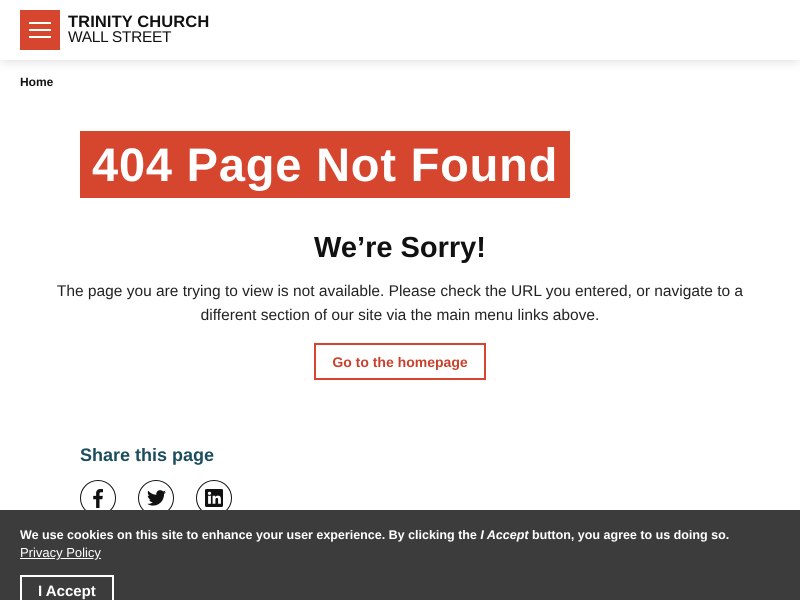  I want to click on cookie-notice: We use cookies on this site to enhance your user experience. By clicking the I Accept button, you agree to us doing so., so click(375, 535).